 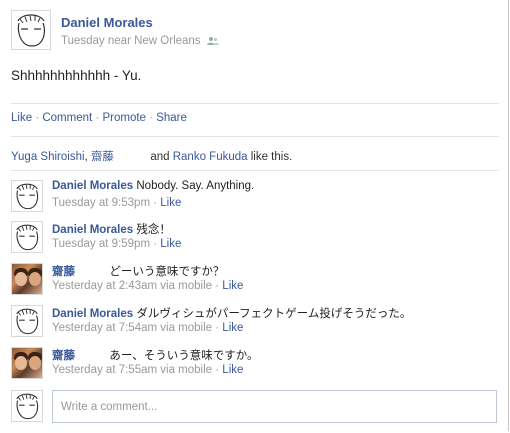 What do you see at coordinates (86, 157) in the screenshot?
I see `likes-comma: ,` at bounding box center [86, 157].